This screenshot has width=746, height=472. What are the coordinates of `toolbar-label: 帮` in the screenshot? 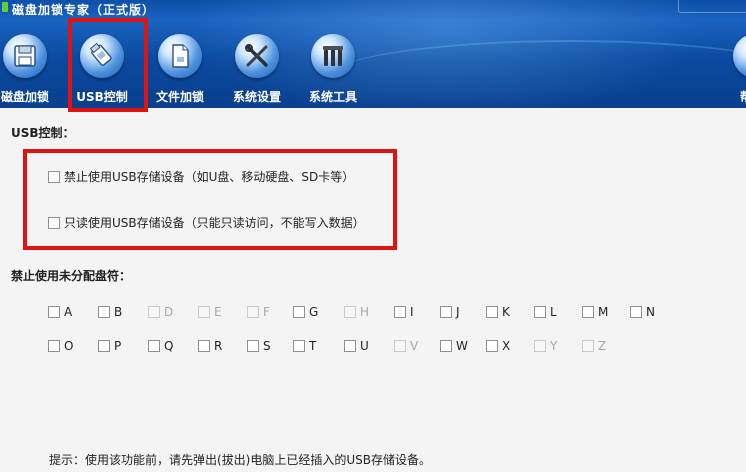 It's located at (732, 96).